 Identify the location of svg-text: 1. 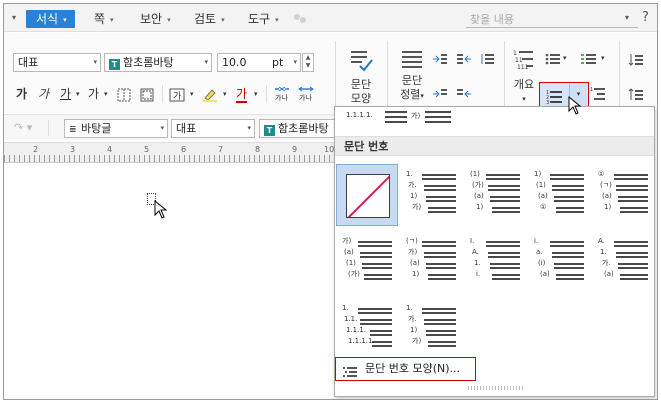
(515, 53).